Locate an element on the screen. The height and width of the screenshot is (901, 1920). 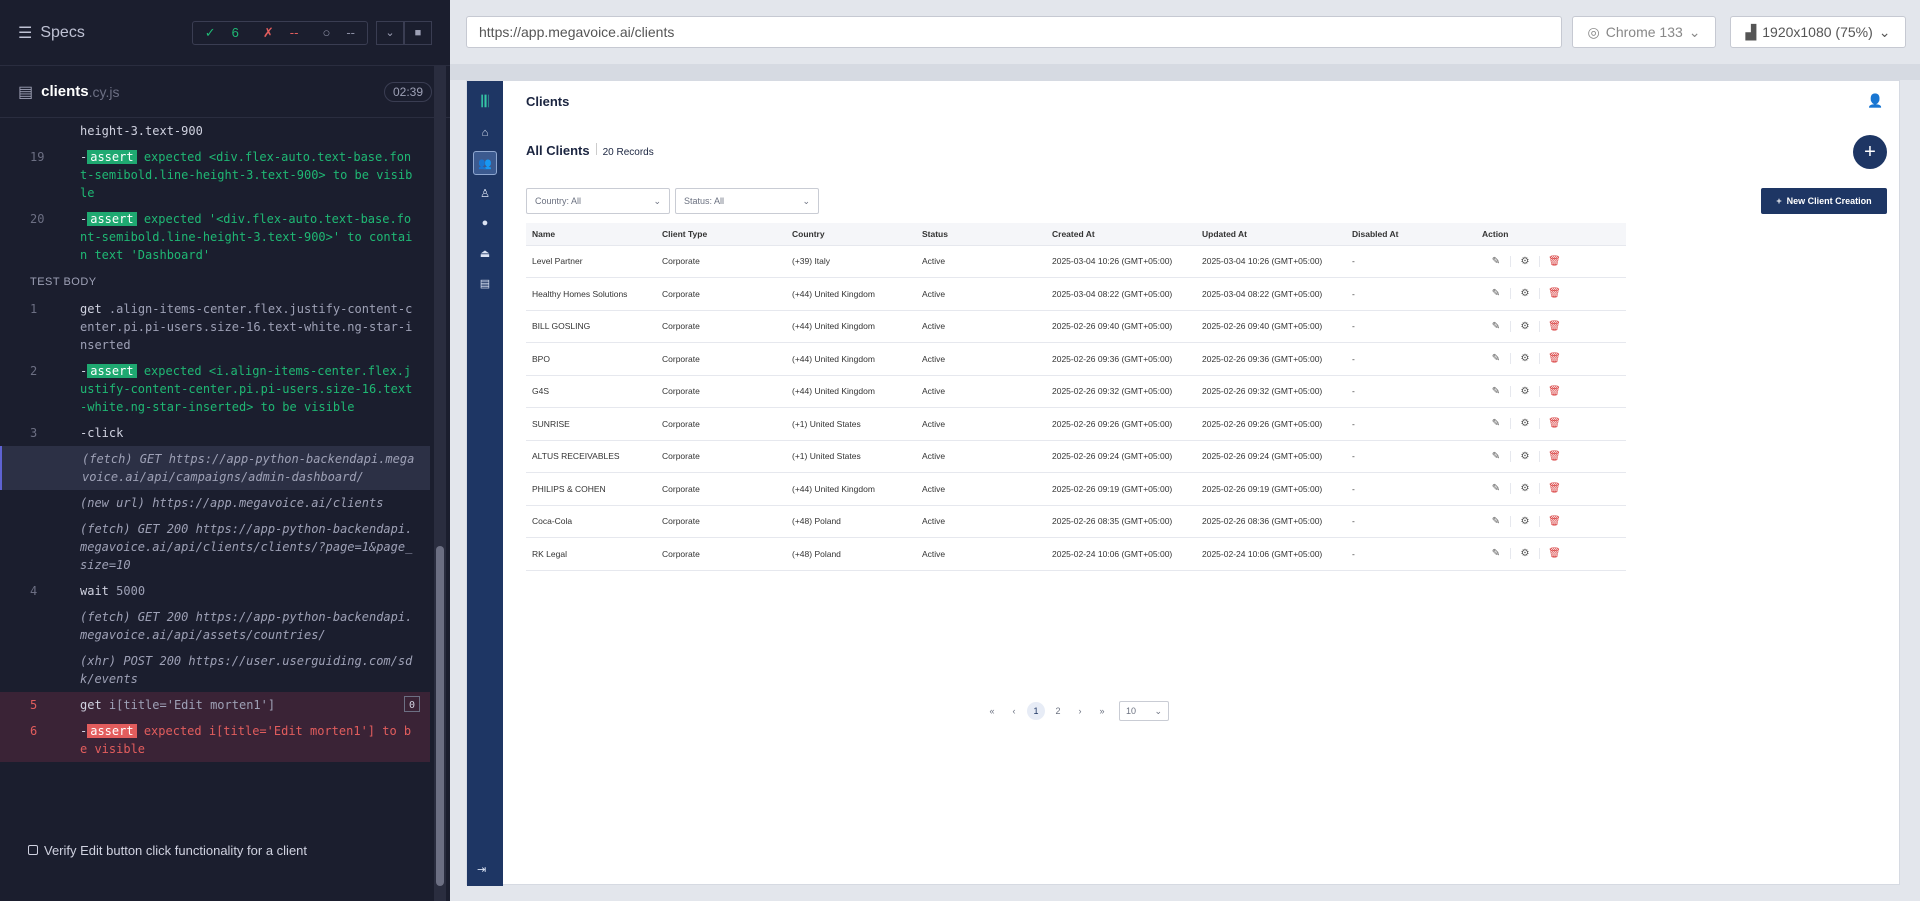
cell-country: (+44) United Kingdom is located at coordinates (851, 391).